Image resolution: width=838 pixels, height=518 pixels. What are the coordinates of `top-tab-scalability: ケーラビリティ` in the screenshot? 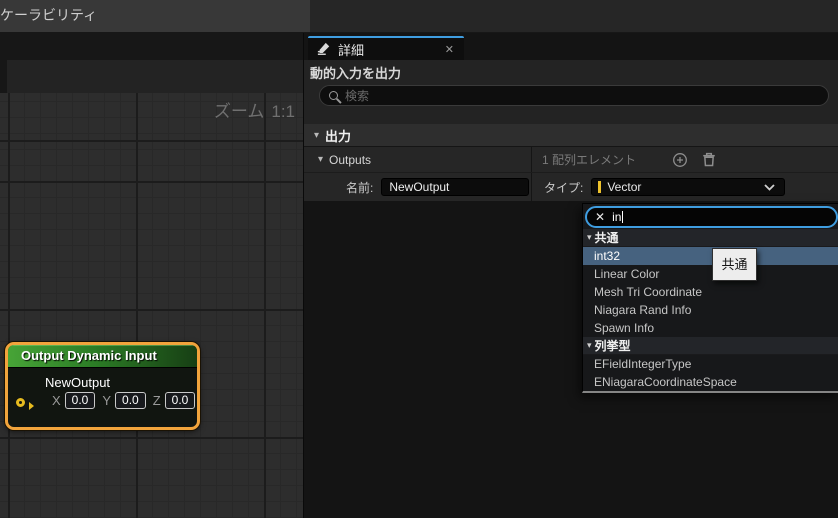 It's located at (155, 16).